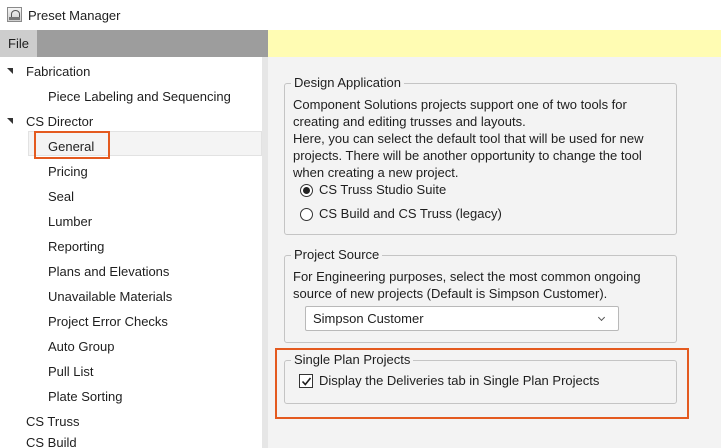 This screenshot has height=448, width=721. I want to click on tree-item-seal: Seal, so click(61, 196).